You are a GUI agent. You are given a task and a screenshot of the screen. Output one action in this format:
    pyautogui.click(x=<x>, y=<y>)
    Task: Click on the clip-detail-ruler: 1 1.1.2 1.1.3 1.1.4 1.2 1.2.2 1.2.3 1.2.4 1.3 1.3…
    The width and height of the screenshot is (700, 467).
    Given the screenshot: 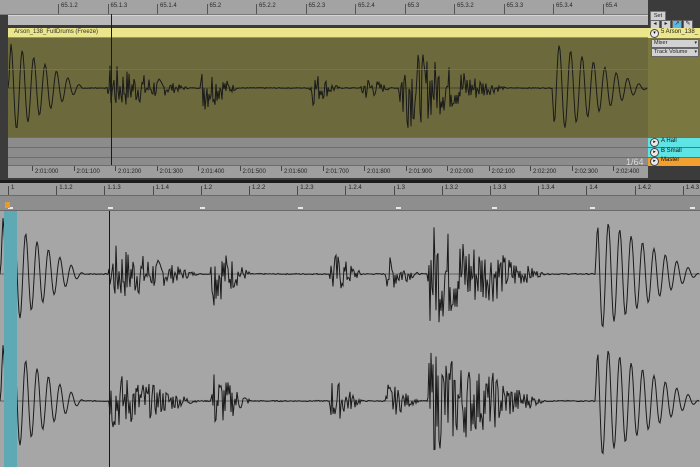 What is the action you would take?
    pyautogui.click(x=350, y=189)
    